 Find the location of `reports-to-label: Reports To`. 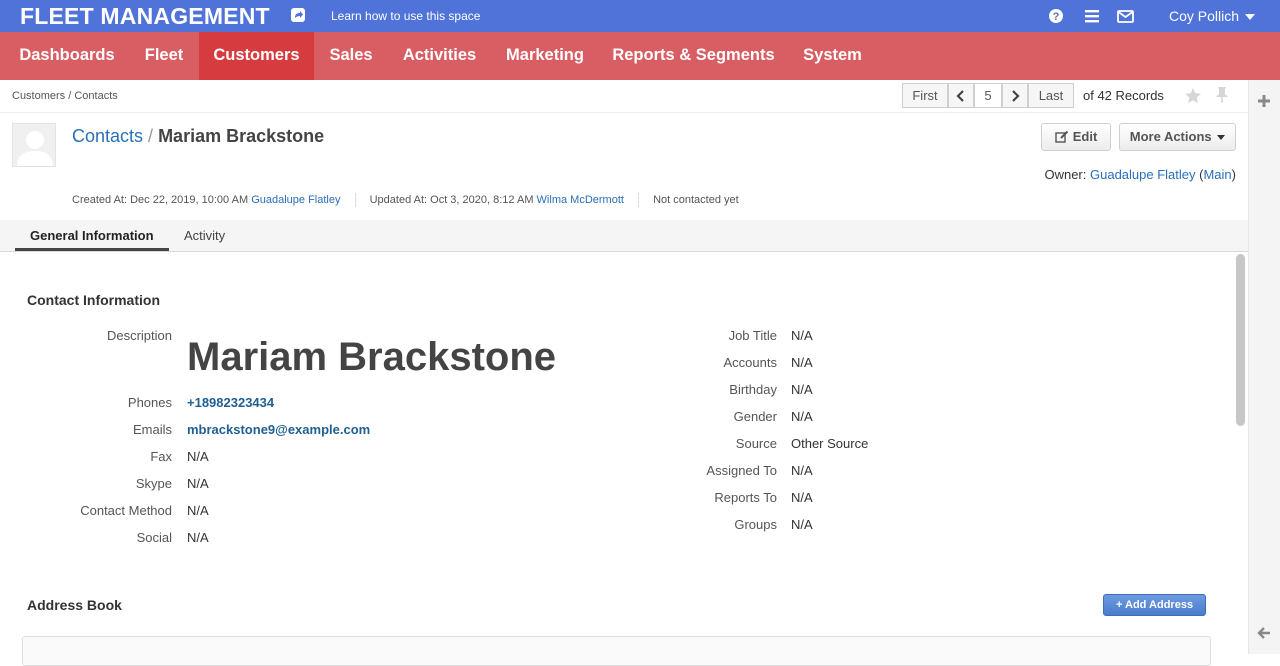

reports-to-label: Reports To is located at coordinates (745, 497).